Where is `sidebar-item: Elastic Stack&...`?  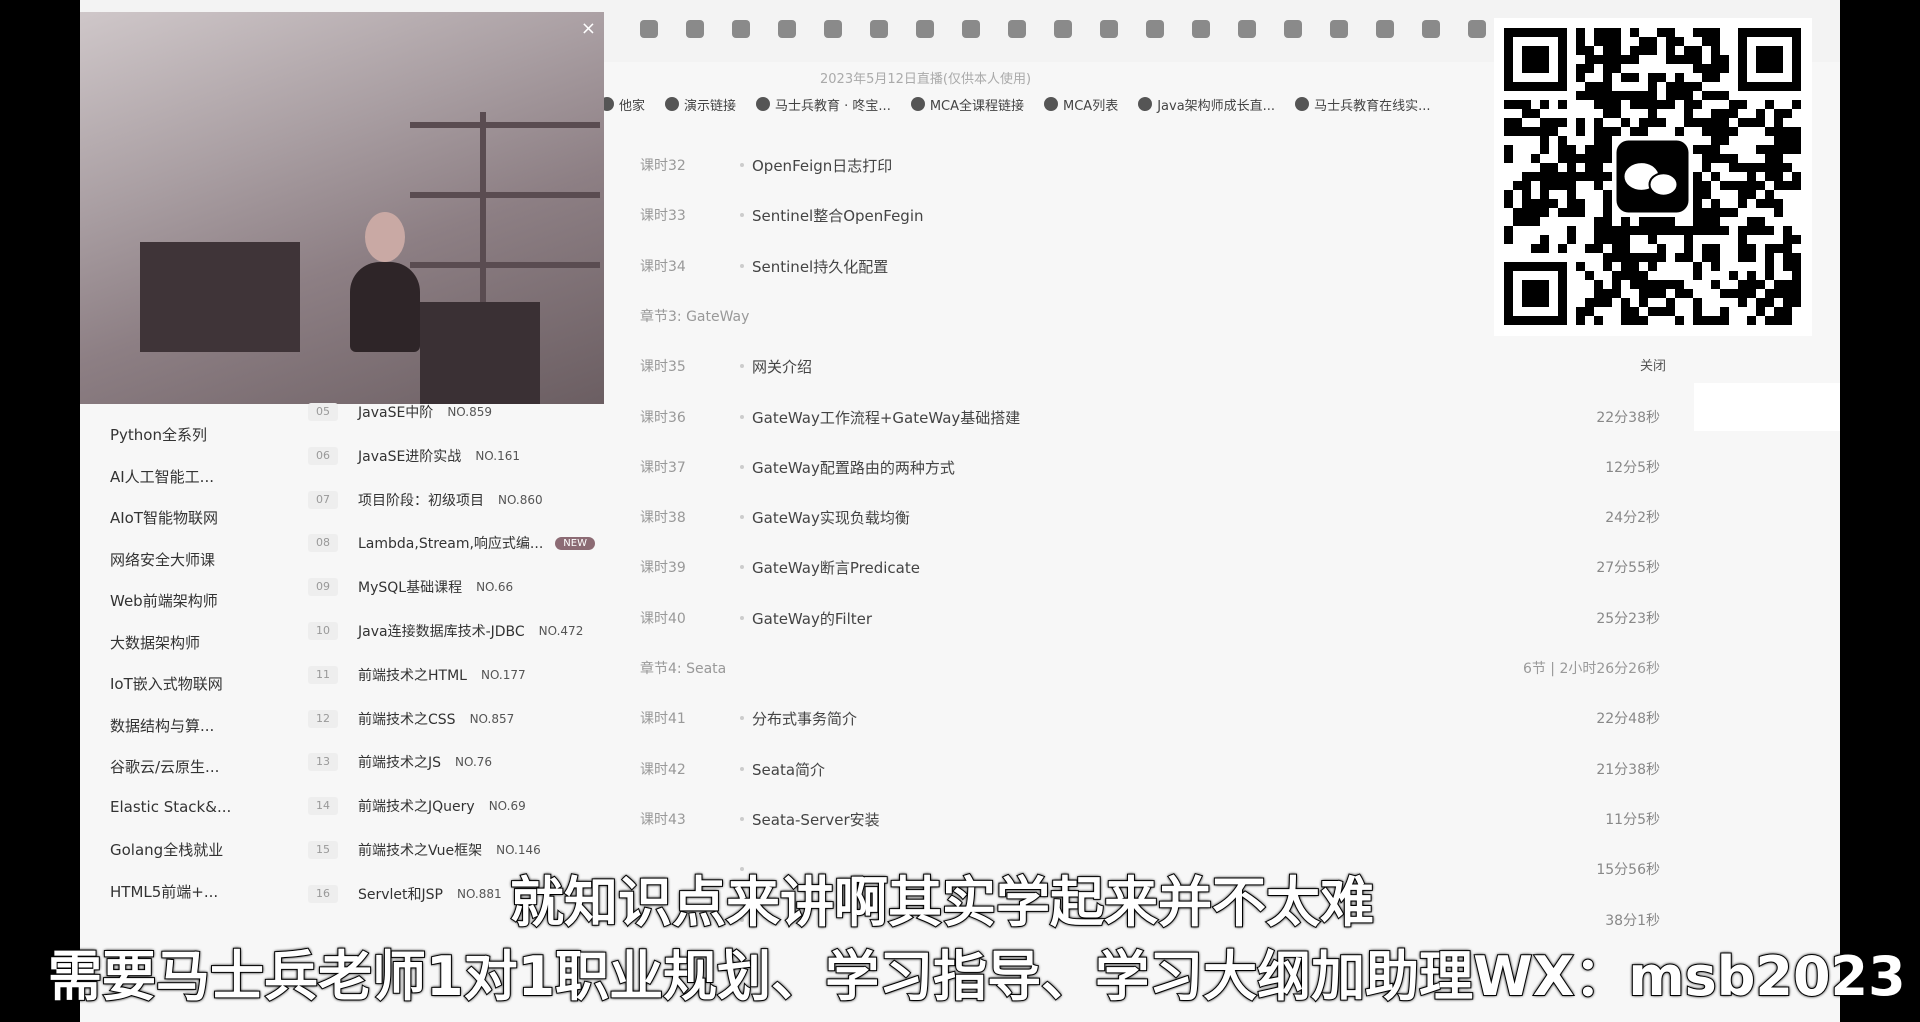
sidebar-item: Elastic Stack&... is located at coordinates (170, 807).